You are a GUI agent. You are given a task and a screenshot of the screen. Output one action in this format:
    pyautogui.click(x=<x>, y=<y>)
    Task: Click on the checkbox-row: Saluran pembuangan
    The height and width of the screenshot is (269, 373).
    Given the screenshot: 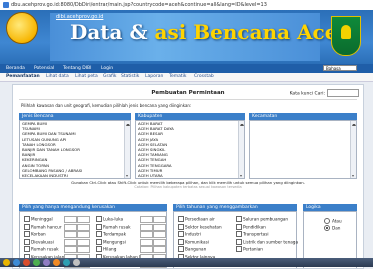 What is the action you would take?
    pyautogui.click(x=262, y=219)
    